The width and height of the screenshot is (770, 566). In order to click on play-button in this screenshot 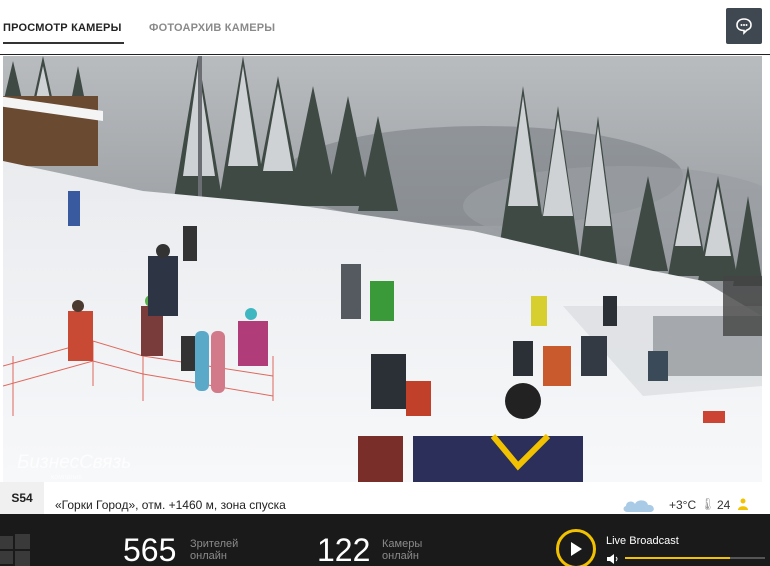, I will do `click(576, 547)`.